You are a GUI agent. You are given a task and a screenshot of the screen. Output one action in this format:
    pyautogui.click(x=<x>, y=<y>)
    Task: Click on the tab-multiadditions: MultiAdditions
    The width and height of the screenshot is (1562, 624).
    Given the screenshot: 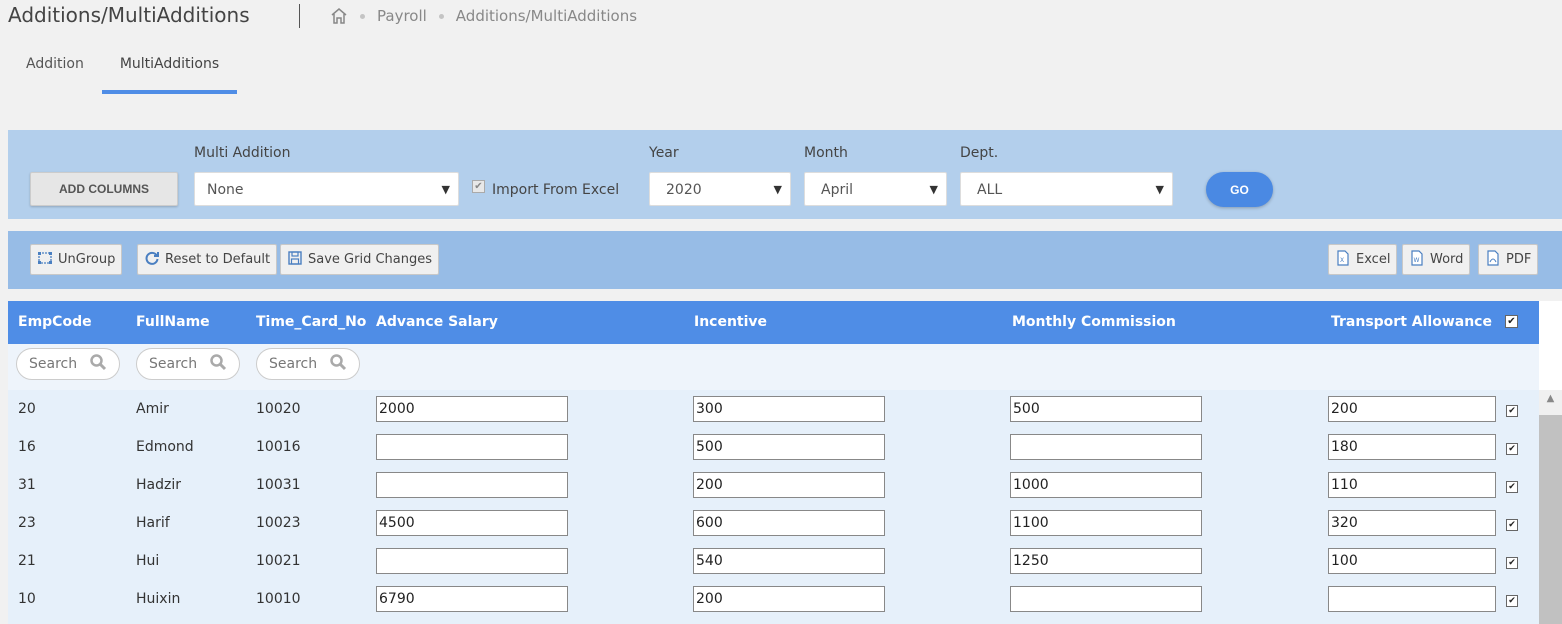 What is the action you would take?
    pyautogui.click(x=169, y=72)
    